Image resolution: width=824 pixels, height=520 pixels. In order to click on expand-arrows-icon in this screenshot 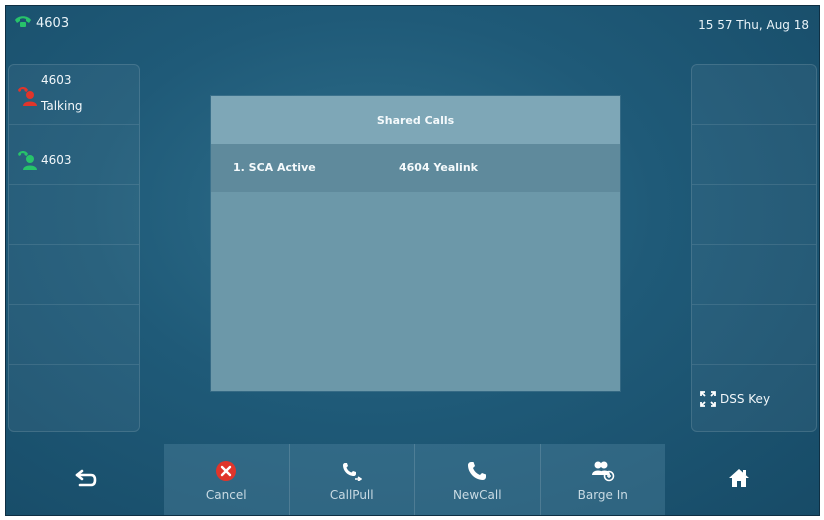, I will do `click(708, 401)`.